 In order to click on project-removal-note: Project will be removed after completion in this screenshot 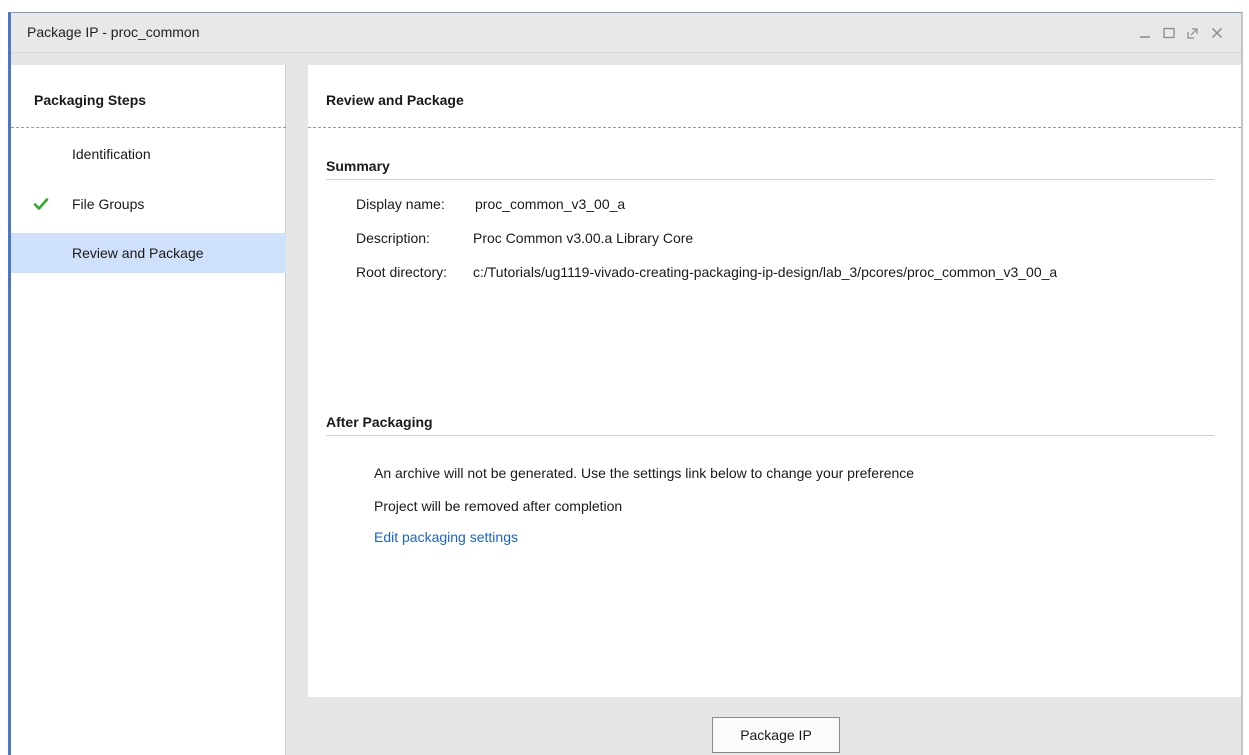, I will do `click(498, 506)`.